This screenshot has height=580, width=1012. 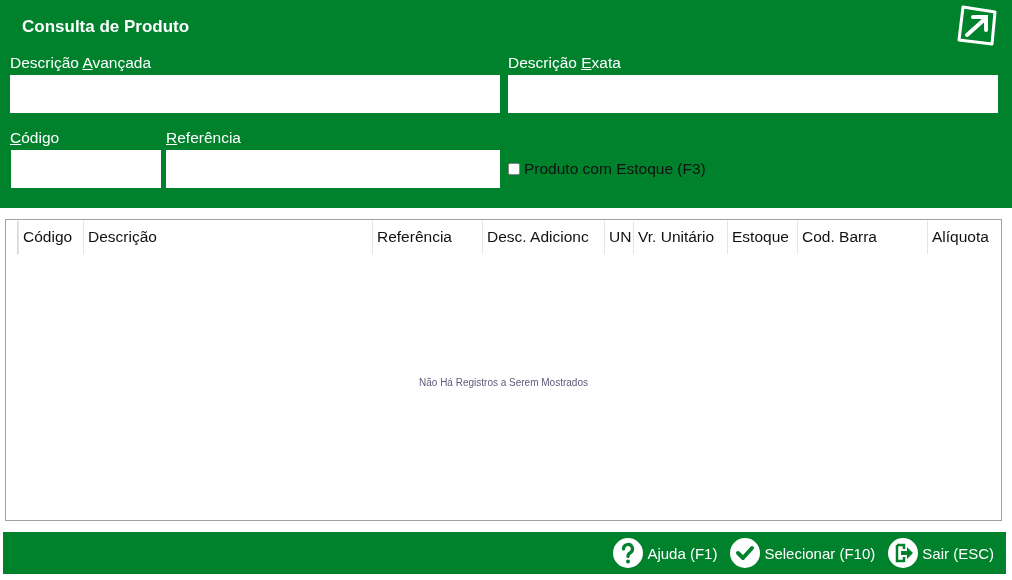 I want to click on column-header: Alíquota, so click(x=963, y=237).